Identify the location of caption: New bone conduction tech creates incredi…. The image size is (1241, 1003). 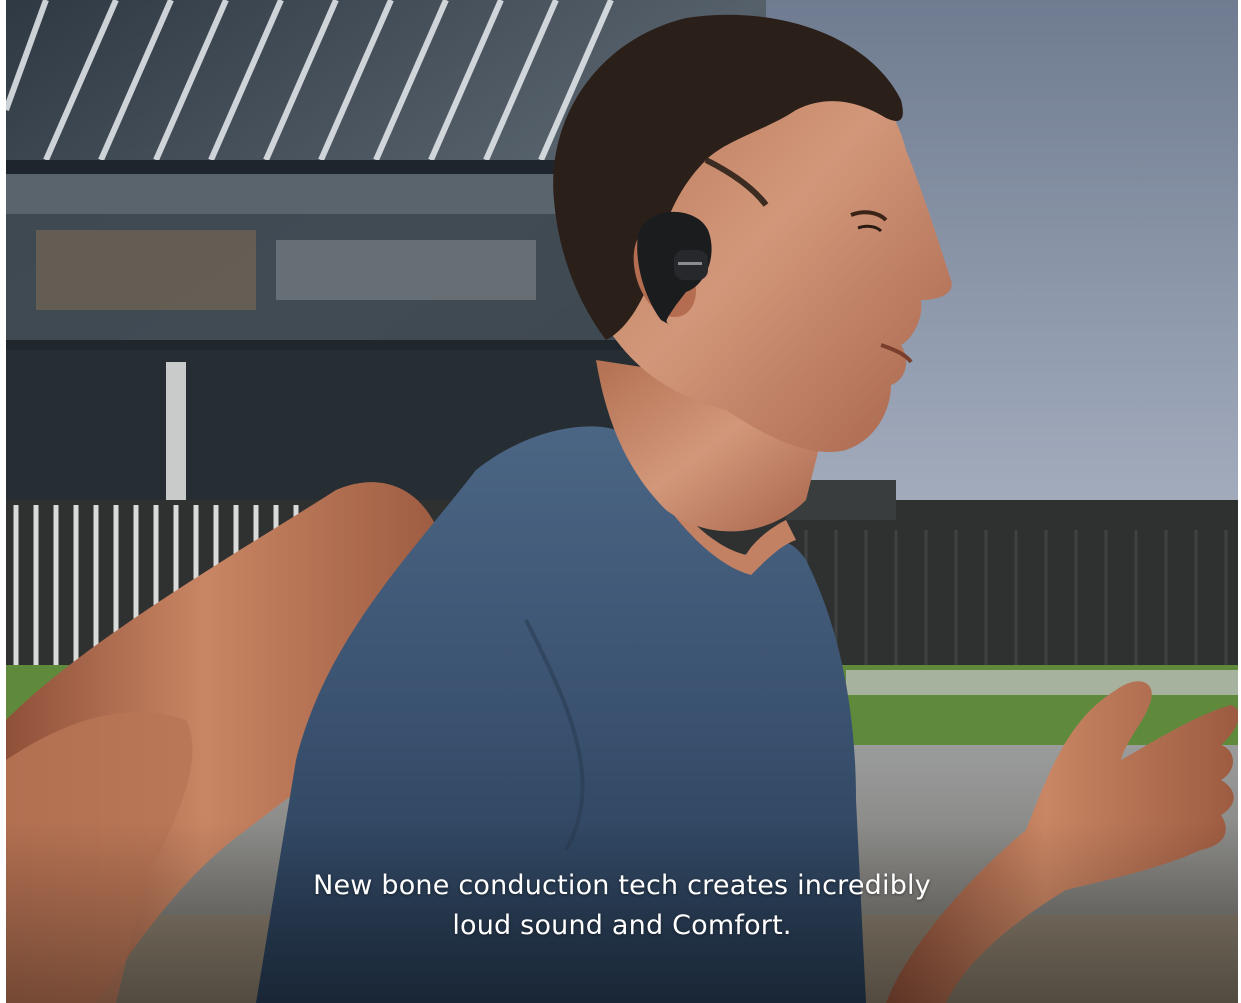
(622, 906).